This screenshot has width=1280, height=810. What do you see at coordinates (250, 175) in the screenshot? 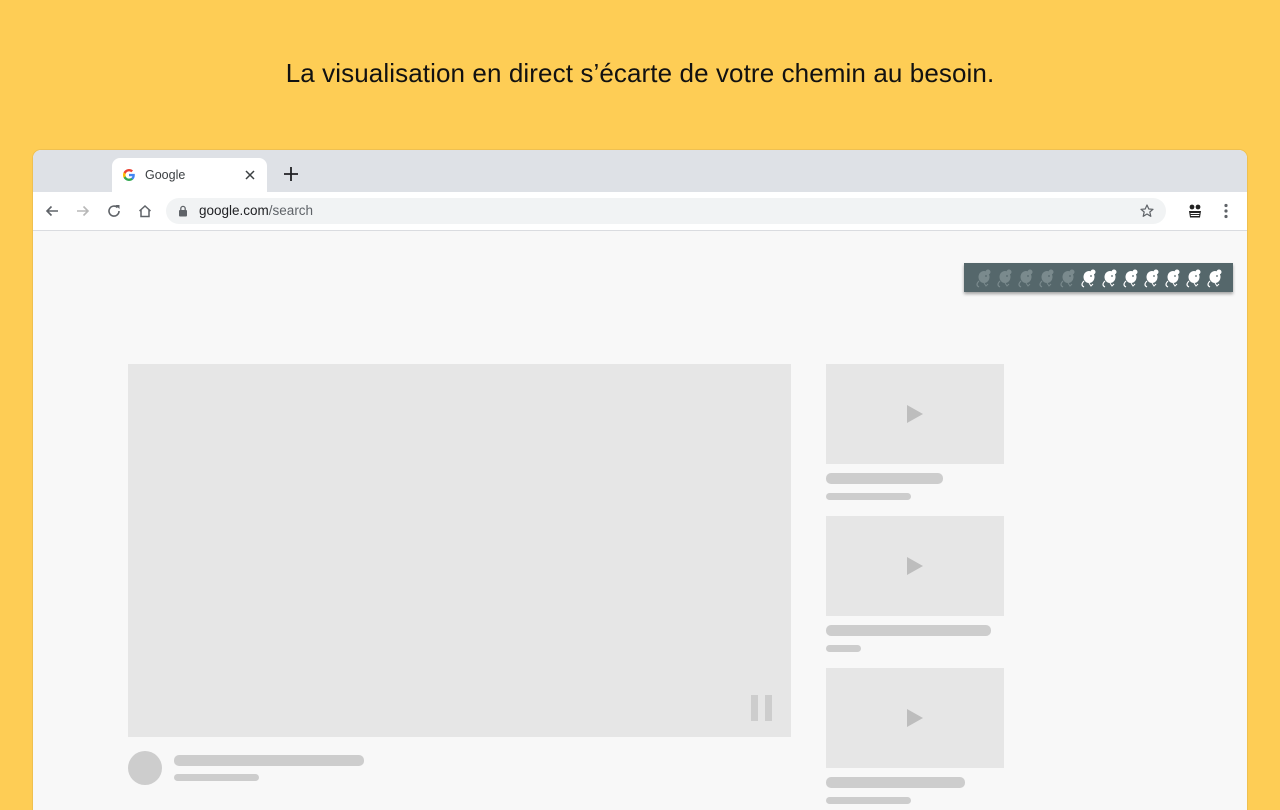
I see `close-icon` at bounding box center [250, 175].